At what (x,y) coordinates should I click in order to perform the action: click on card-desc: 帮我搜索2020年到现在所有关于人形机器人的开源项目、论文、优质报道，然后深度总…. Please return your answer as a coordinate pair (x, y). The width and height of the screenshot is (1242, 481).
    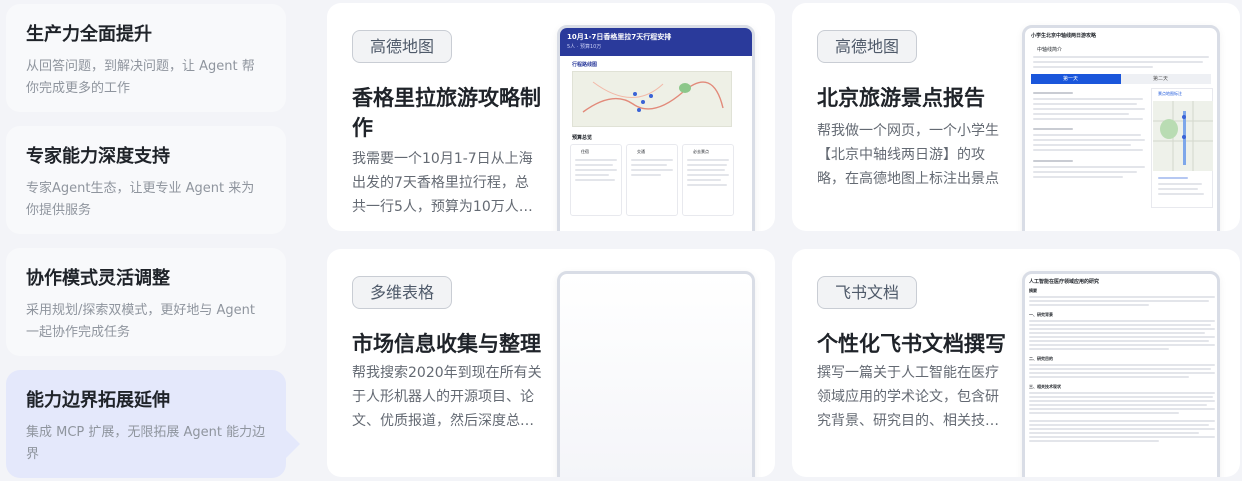
    Looking at the image, I should click on (447, 397).